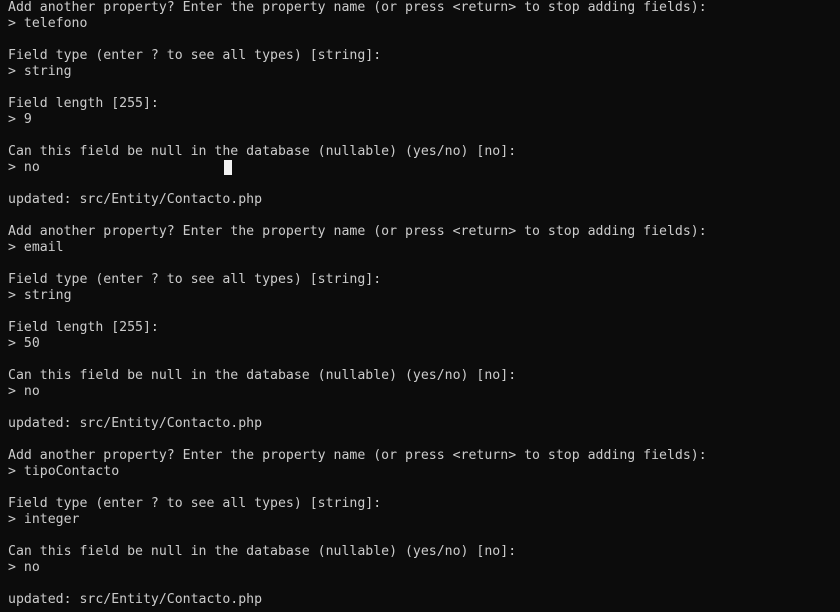 This screenshot has height=612, width=840. What do you see at coordinates (24, 343) in the screenshot?
I see `terminal-line: > 50` at bounding box center [24, 343].